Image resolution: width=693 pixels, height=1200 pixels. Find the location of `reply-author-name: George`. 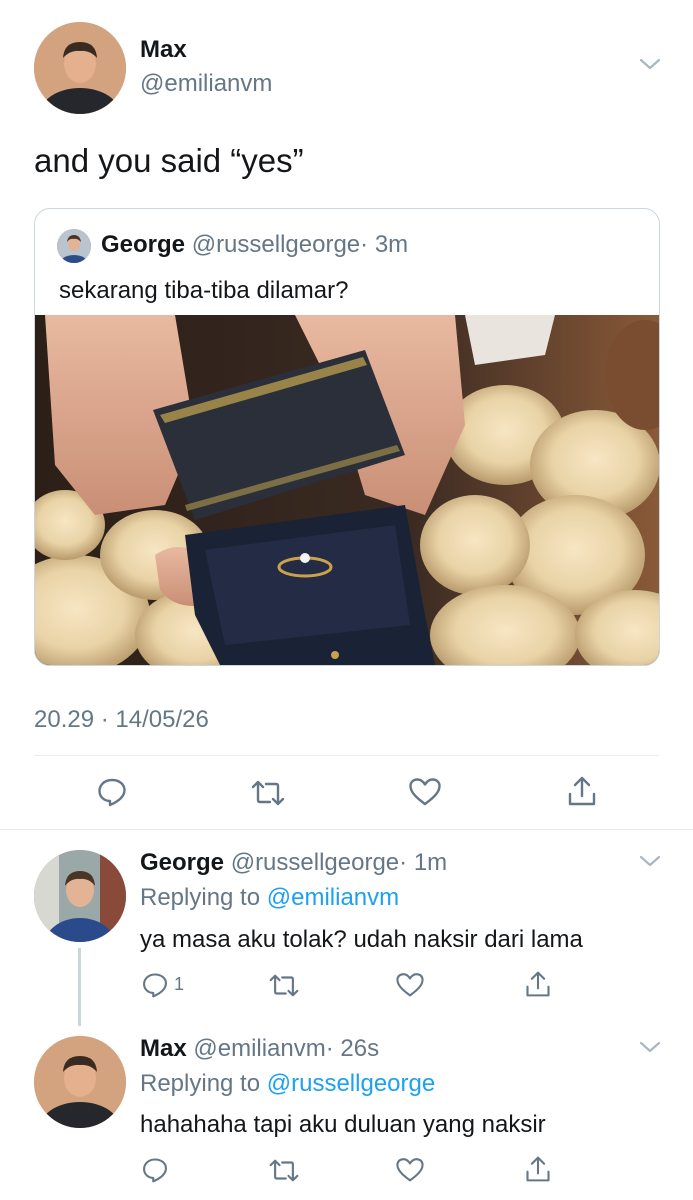

reply-author-name: George is located at coordinates (182, 862).